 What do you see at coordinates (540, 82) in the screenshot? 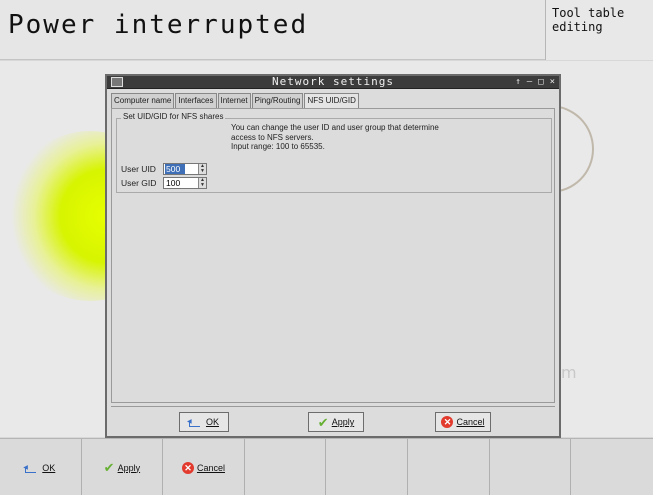
I see `maximize-icon: □` at bounding box center [540, 82].